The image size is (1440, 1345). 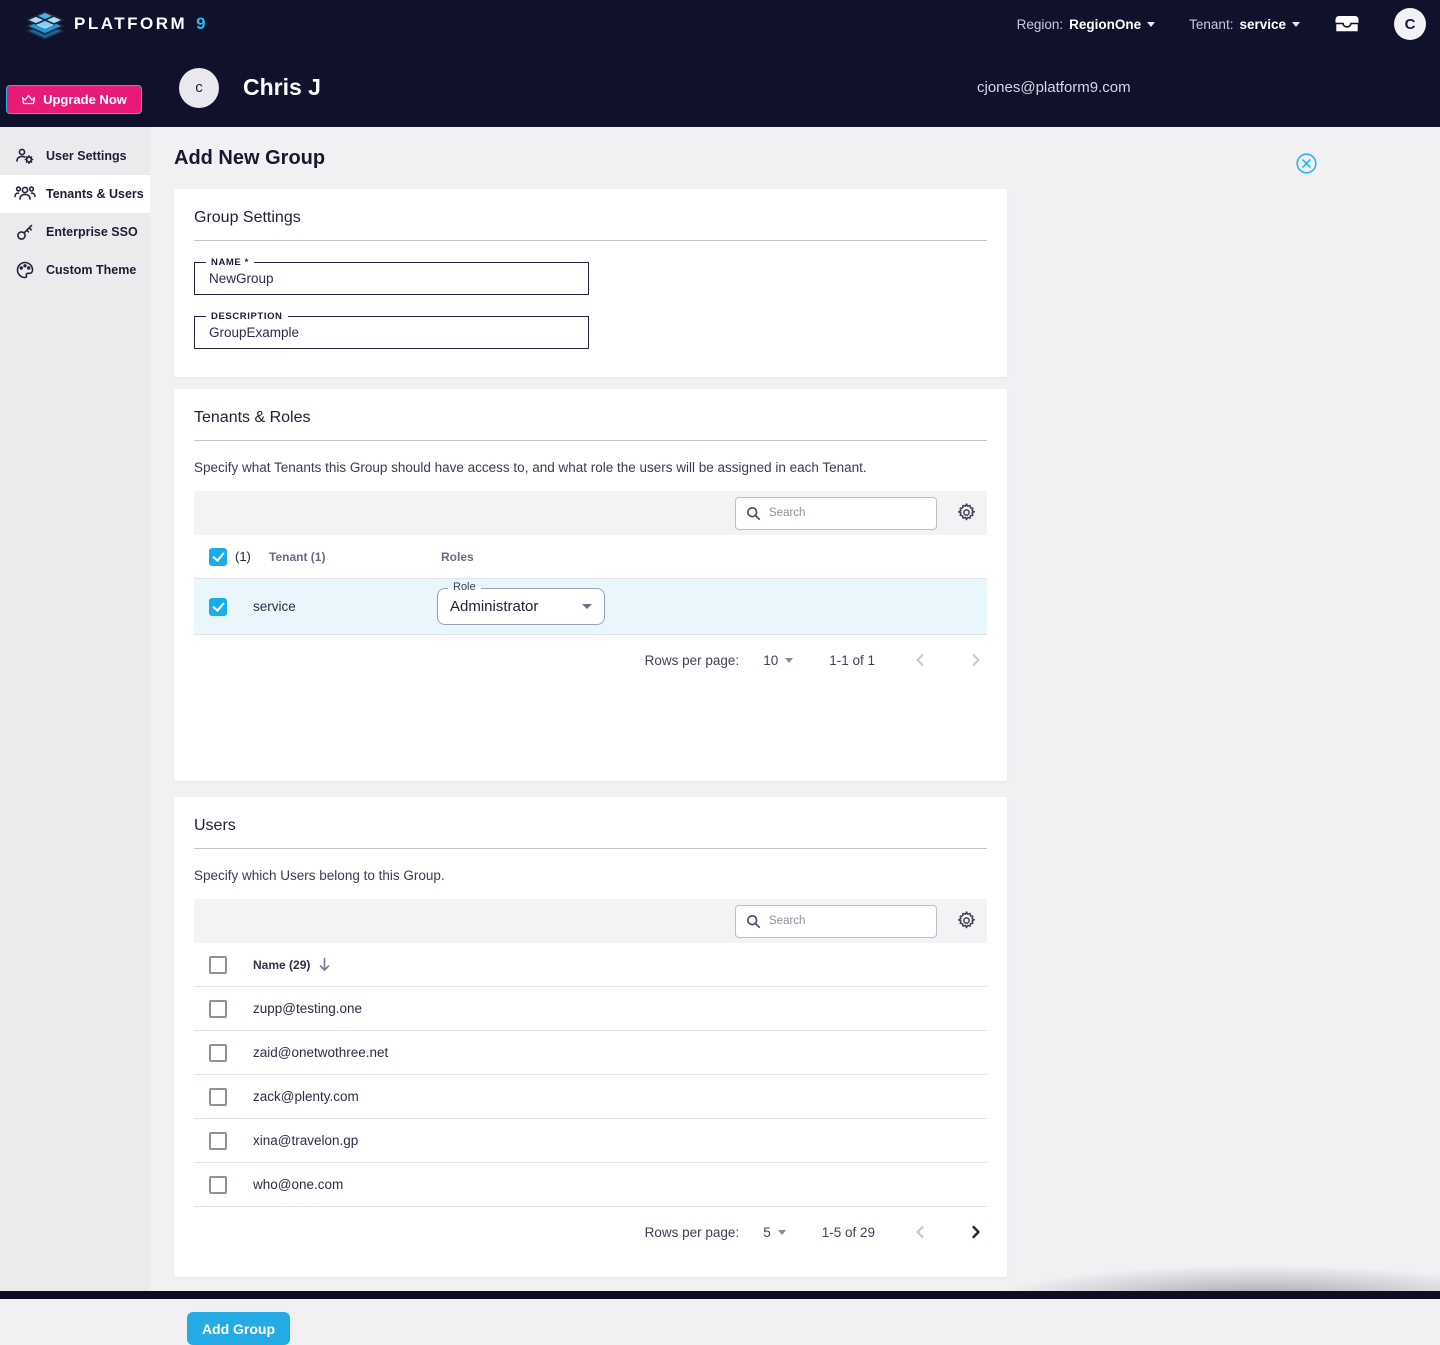 What do you see at coordinates (590, 557) in the screenshot?
I see `tenants-table-header: (1) Tenant (1) Roles` at bounding box center [590, 557].